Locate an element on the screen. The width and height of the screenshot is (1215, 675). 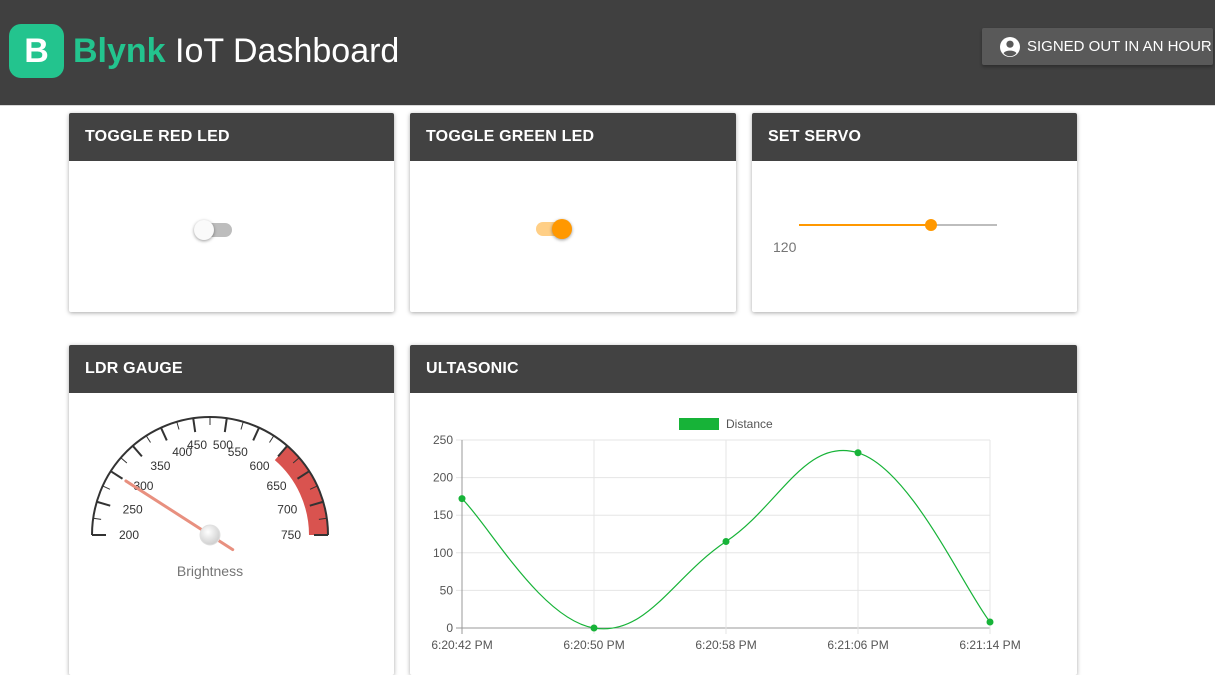
y-tick-label: 250 is located at coordinates (443, 440).